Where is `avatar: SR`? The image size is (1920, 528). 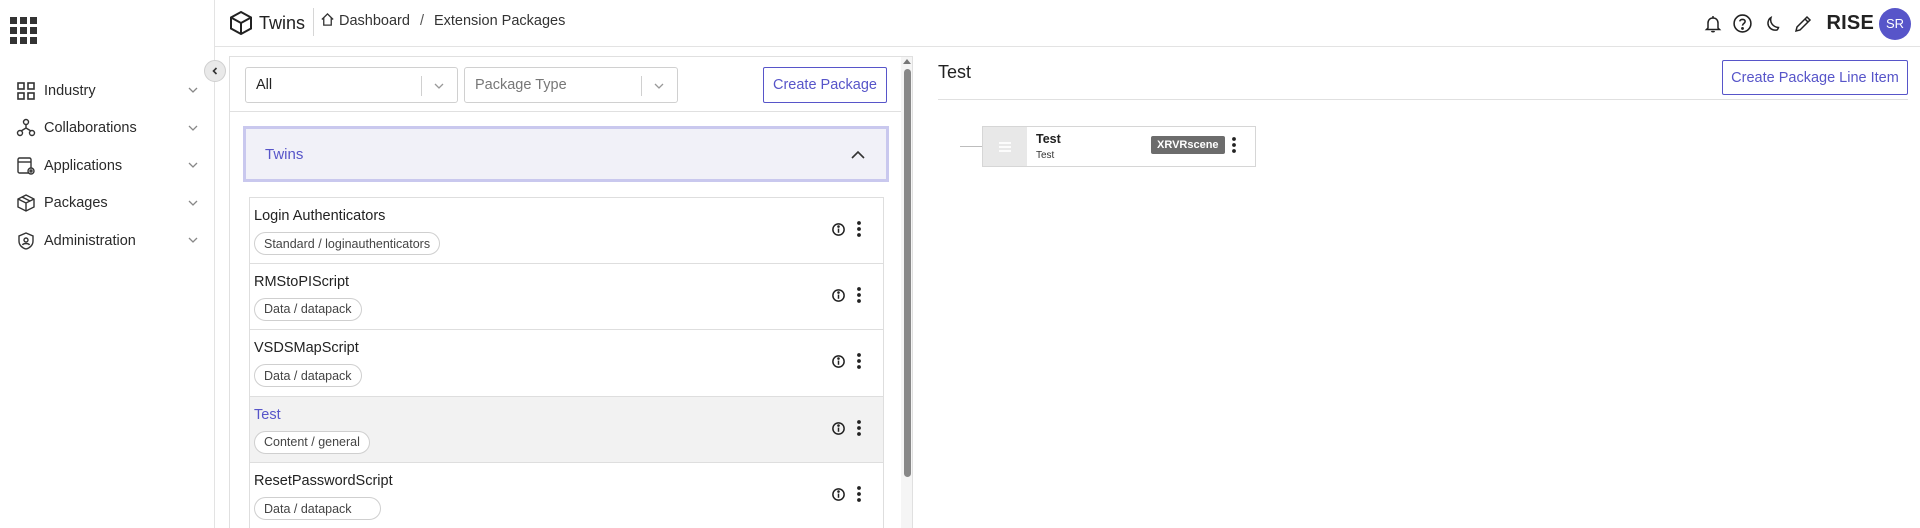
avatar: SR is located at coordinates (1895, 23).